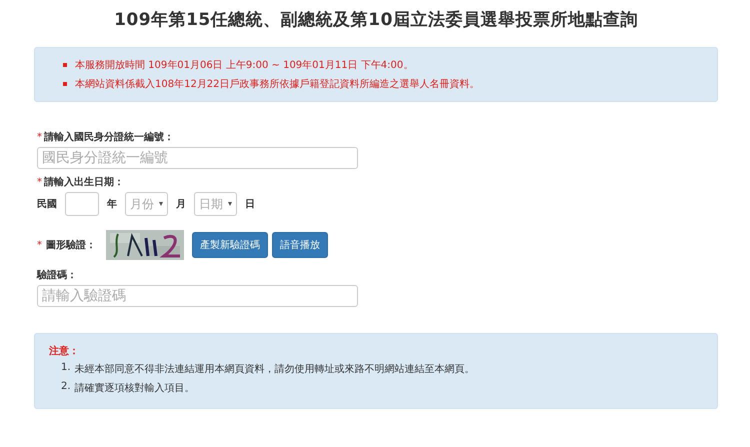 The image size is (750, 447). I want to click on notice-title: 注意：, so click(64, 351).